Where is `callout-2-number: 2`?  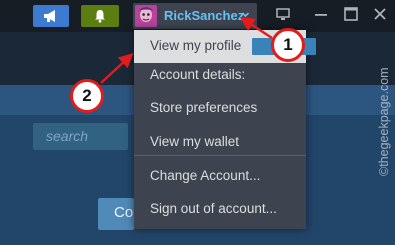 callout-2-number: 2 is located at coordinates (87, 95).